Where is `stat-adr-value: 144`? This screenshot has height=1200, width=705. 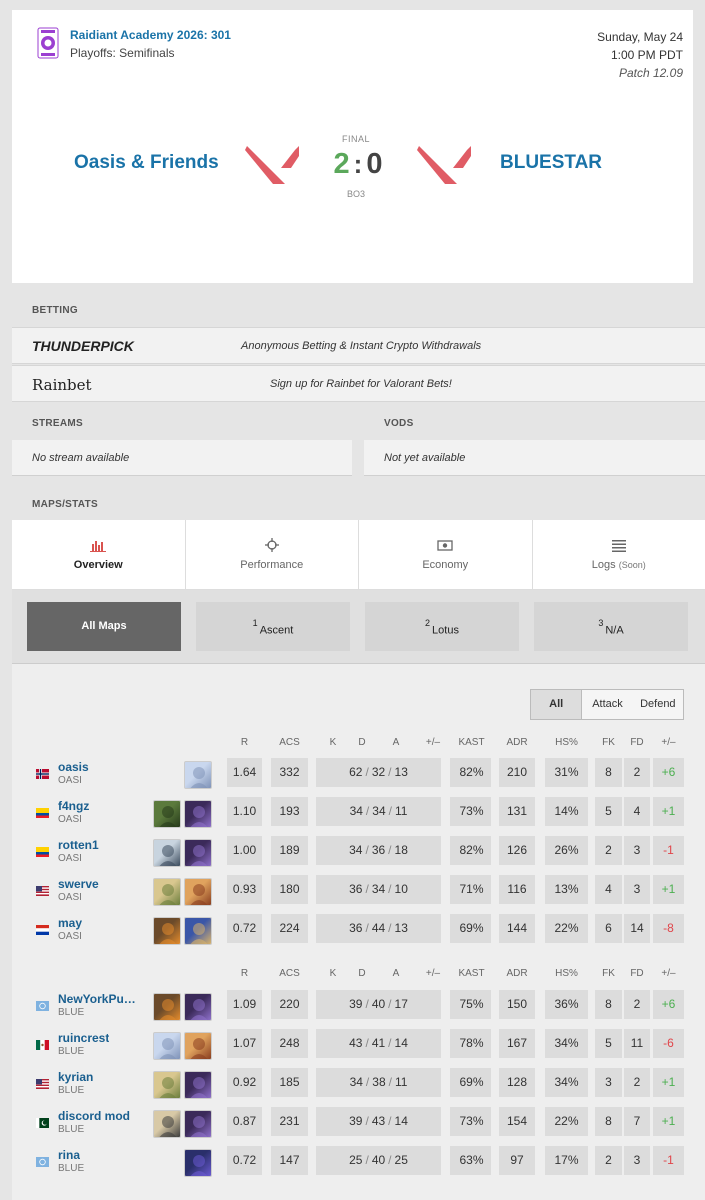
stat-adr-value: 144 is located at coordinates (517, 928).